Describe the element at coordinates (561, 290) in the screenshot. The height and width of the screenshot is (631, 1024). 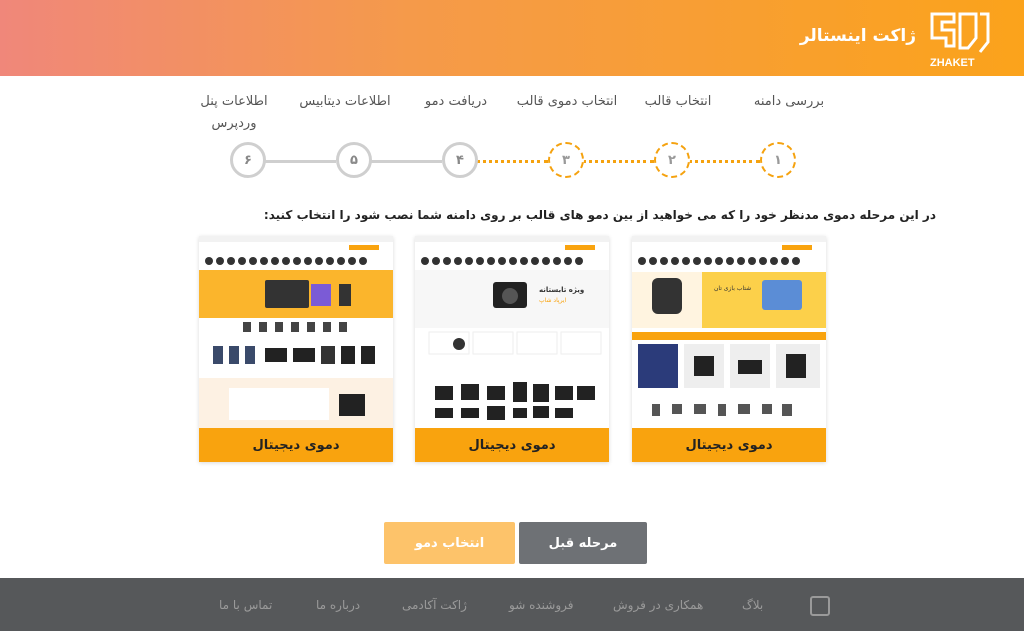
I see `svg-text: ویژه تابستانه` at that location.